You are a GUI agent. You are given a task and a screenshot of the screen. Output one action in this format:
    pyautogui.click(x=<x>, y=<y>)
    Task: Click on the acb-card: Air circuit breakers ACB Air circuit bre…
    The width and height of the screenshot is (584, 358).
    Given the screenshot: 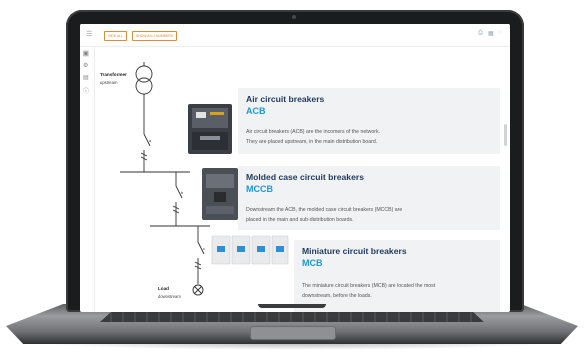 What is the action you would take?
    pyautogui.click(x=369, y=121)
    